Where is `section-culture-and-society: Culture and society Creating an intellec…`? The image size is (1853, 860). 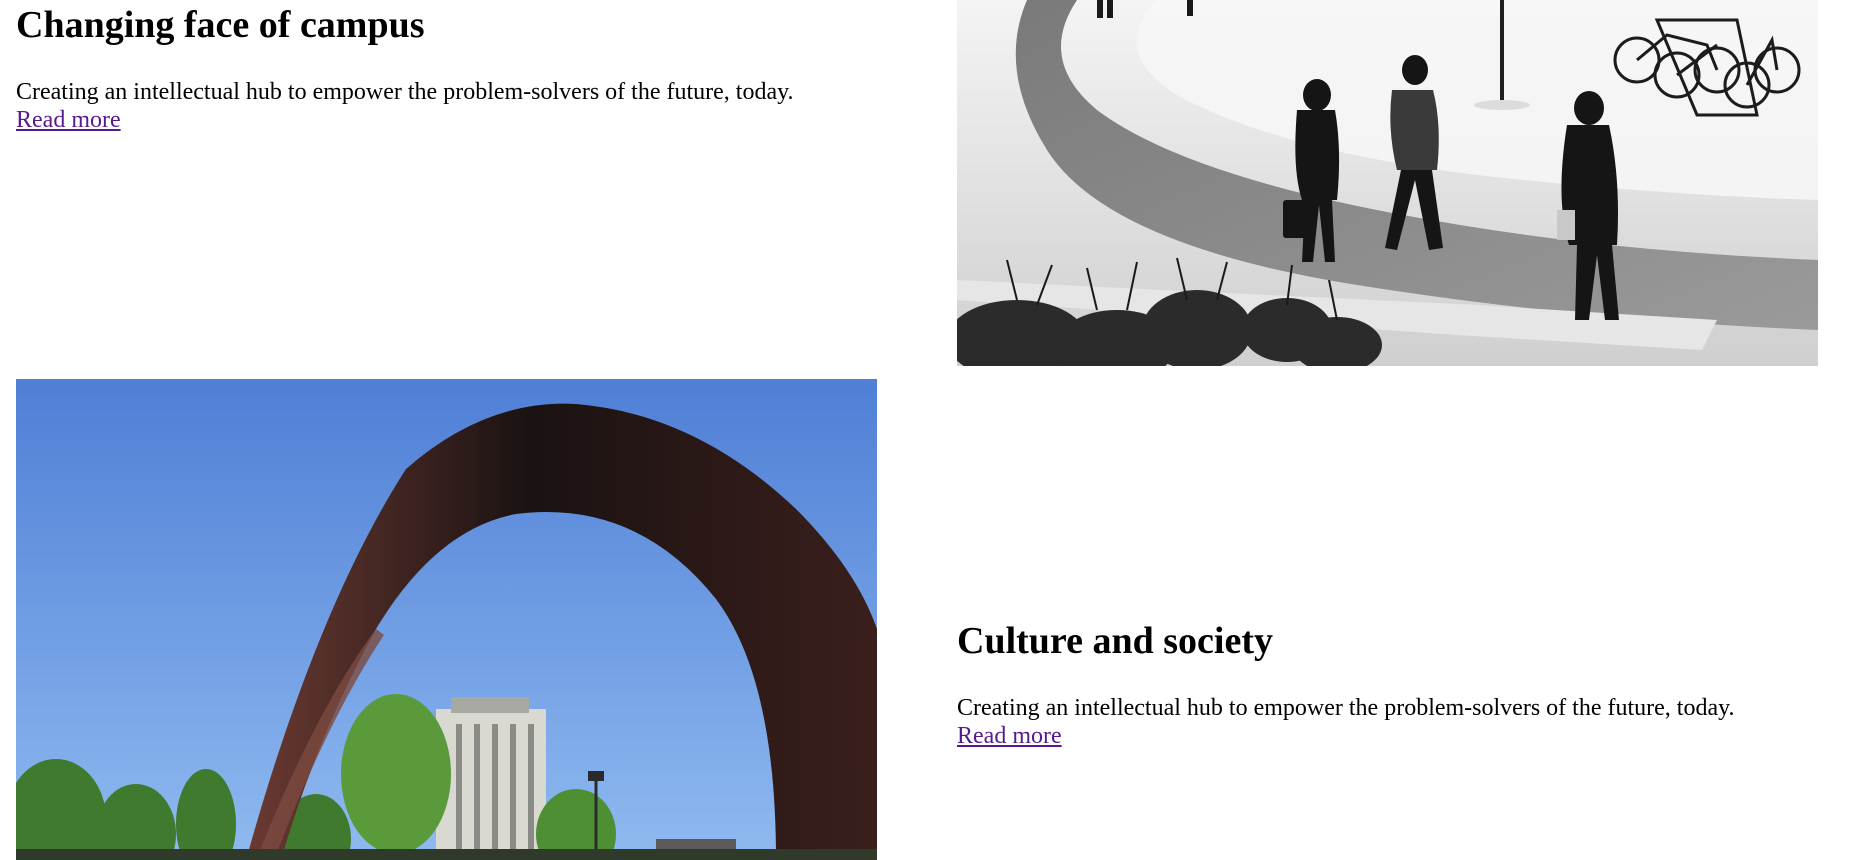 section-culture-and-society: Culture and society Creating an intellec… is located at coordinates (1346, 685).